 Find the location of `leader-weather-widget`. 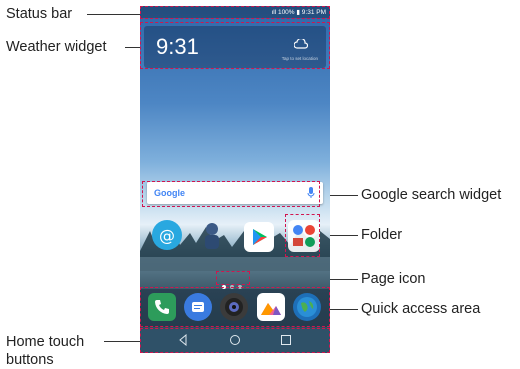

leader-weather-widget is located at coordinates (132, 47).